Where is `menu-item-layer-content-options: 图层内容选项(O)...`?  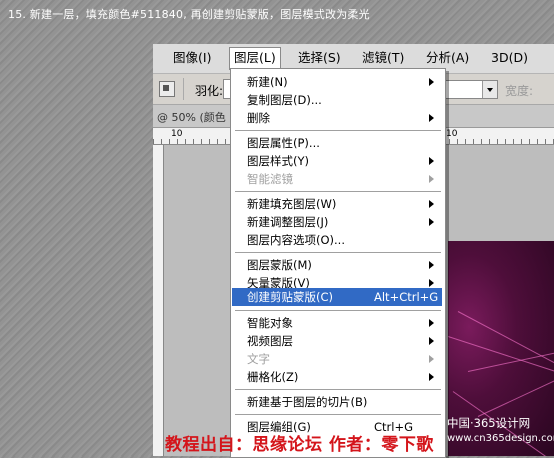 menu-item-layer-content-options: 图层内容选项(O)... is located at coordinates (337, 240).